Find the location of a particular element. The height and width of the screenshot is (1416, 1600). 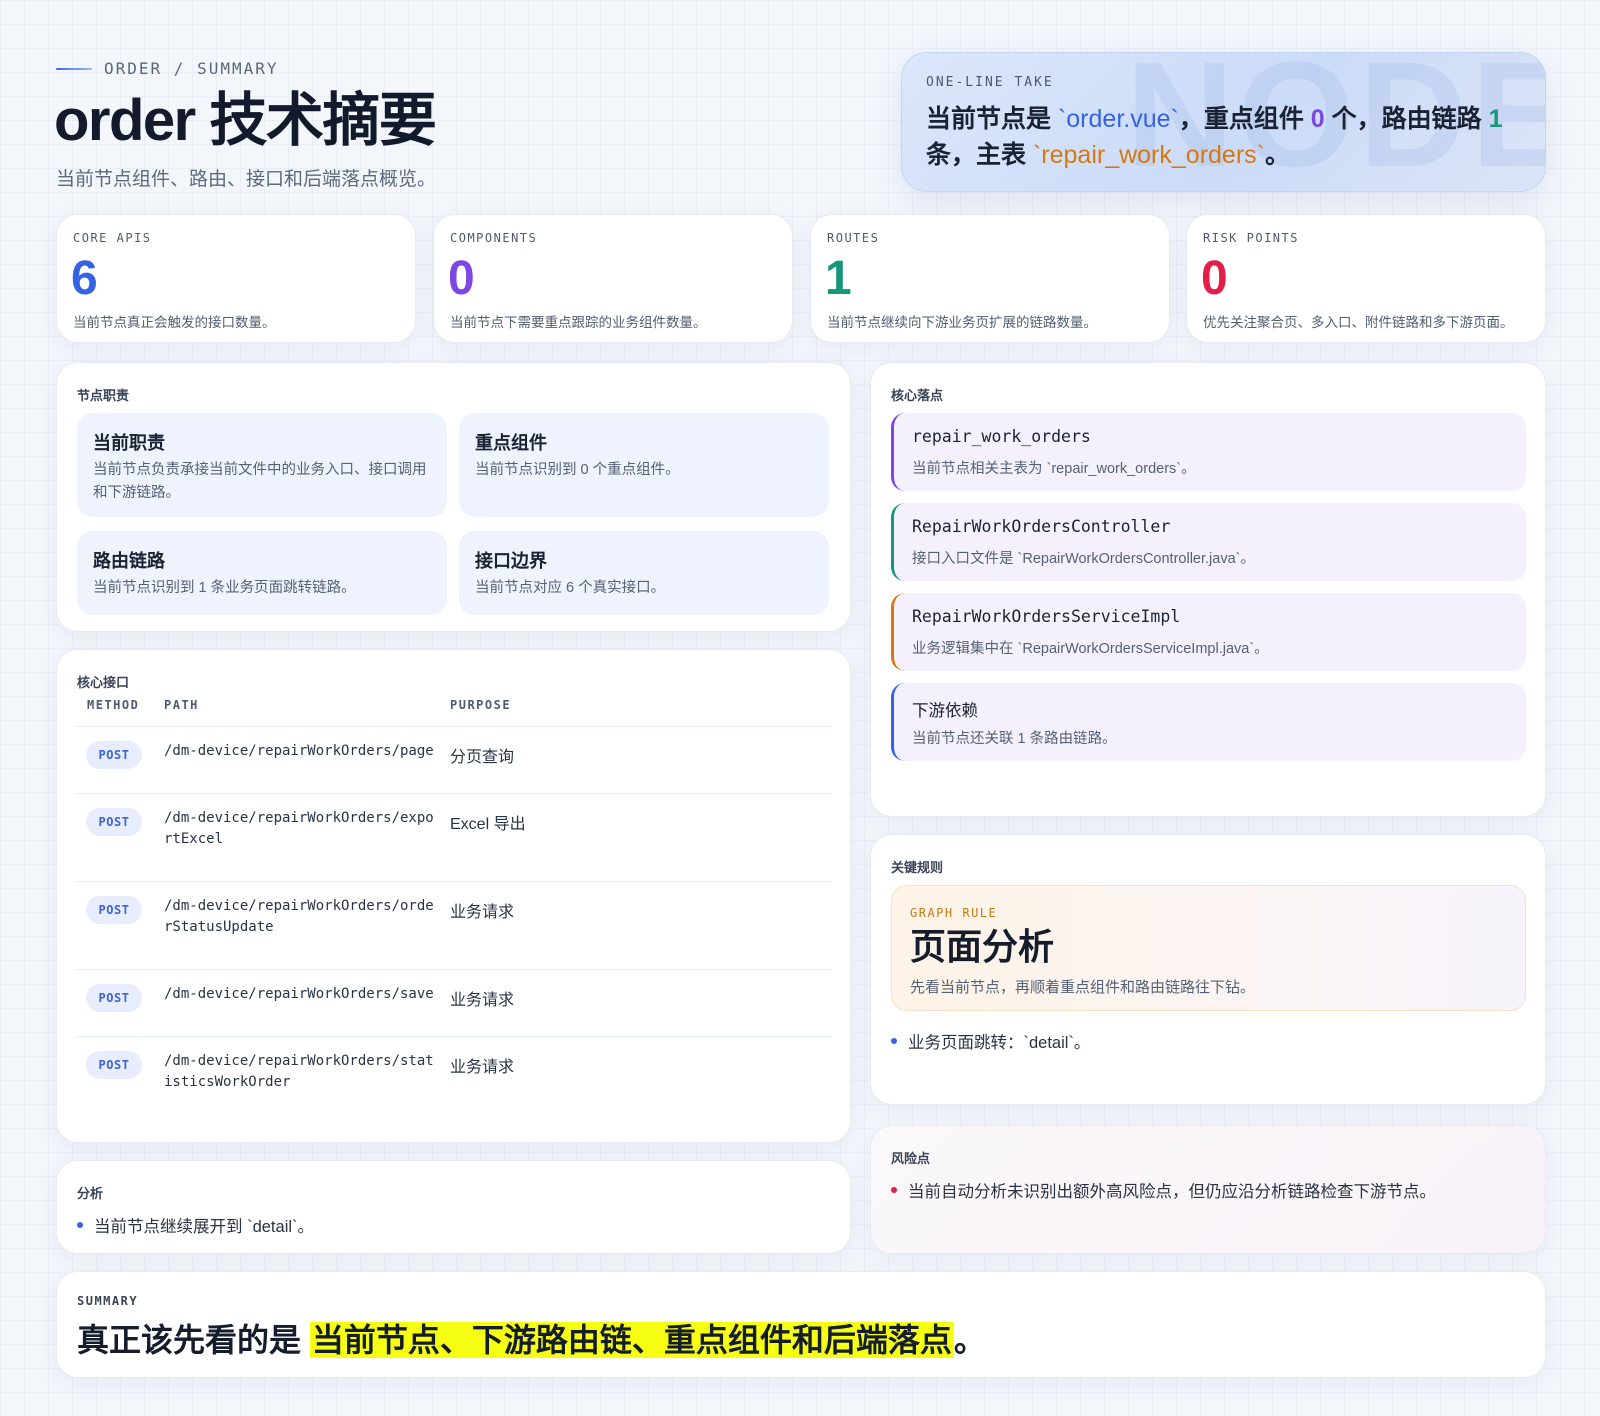

panel-title: 分析 is located at coordinates (90, 1193).